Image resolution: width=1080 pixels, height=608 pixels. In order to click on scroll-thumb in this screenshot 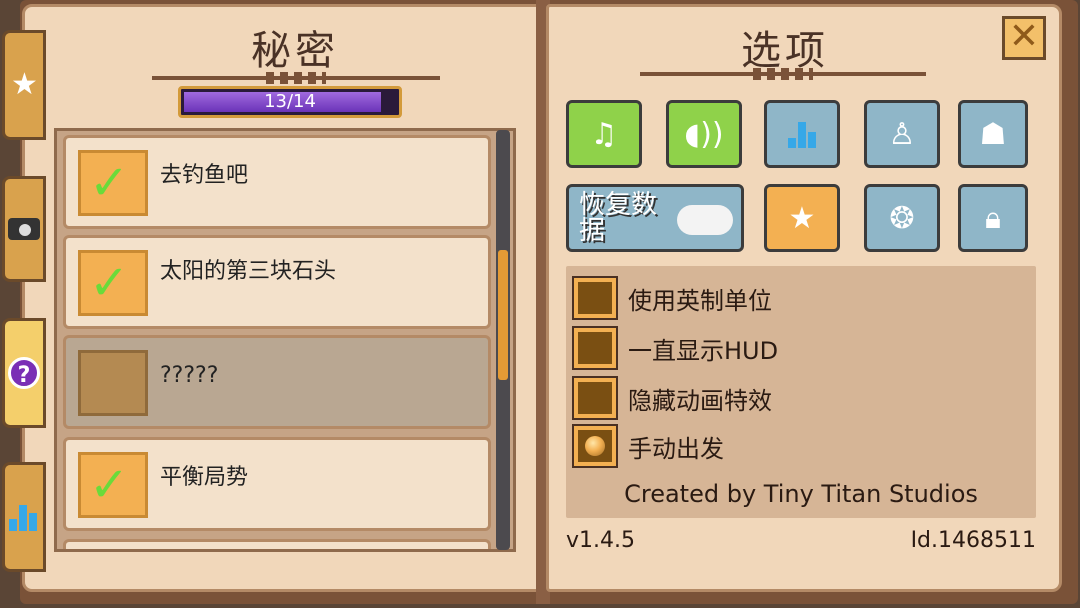, I will do `click(503, 315)`.